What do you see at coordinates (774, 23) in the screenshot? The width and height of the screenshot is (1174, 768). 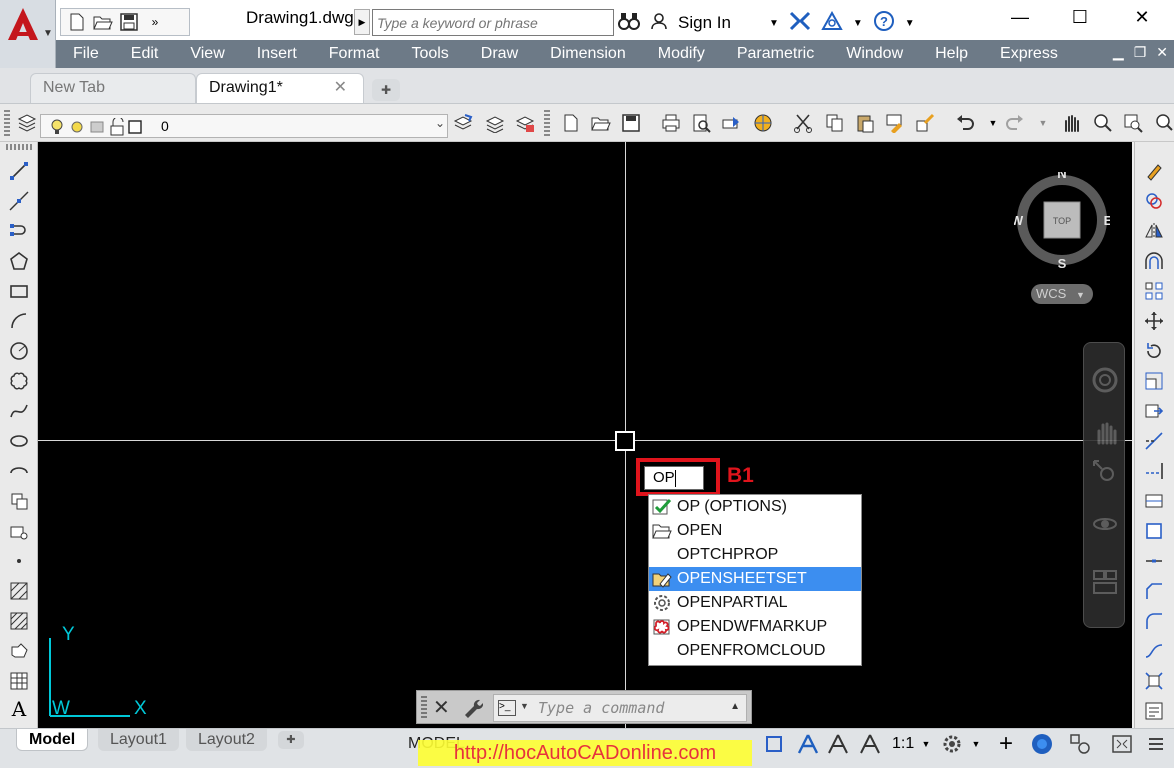 I see `sign-in-dropdown-icon: ▼` at bounding box center [774, 23].